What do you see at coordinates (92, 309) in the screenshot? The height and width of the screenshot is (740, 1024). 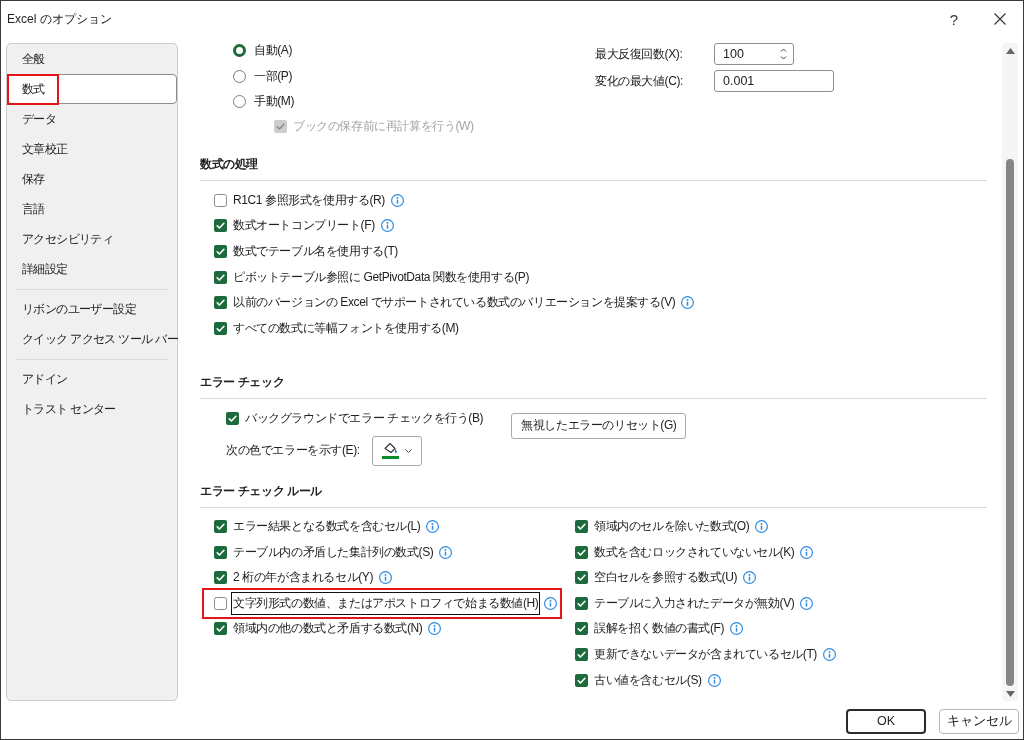 I see `sidebar-item: リボンのユーザー設定` at bounding box center [92, 309].